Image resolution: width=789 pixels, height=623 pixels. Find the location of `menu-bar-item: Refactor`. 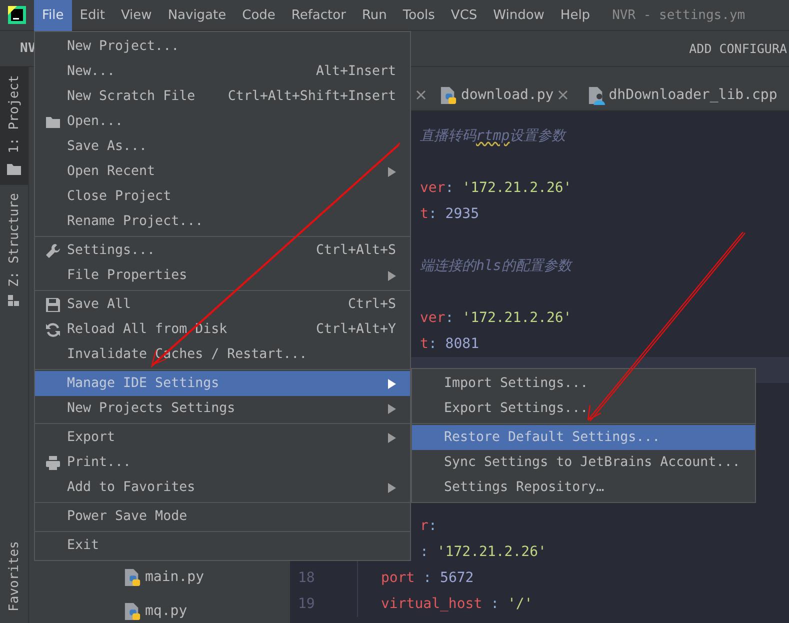

menu-bar-item: Refactor is located at coordinates (318, 15).